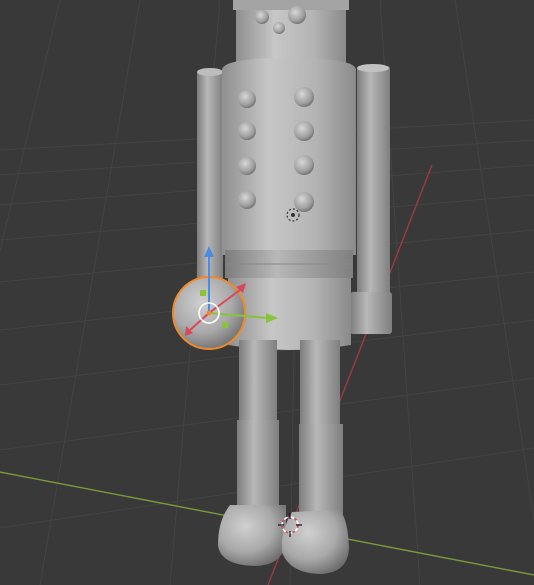 This screenshot has width=534, height=585. I want to click on gizmo-plane-handle-xz, so click(203, 293).